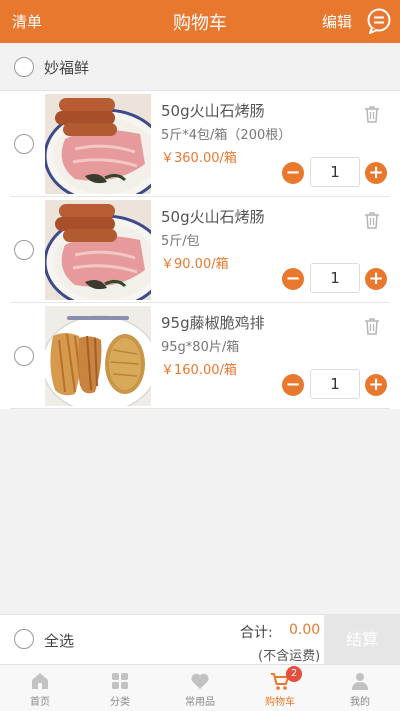 The image size is (400, 711). What do you see at coordinates (226, 135) in the screenshot?
I see `product-spec: 5斤*4包/箱（200根）` at bounding box center [226, 135].